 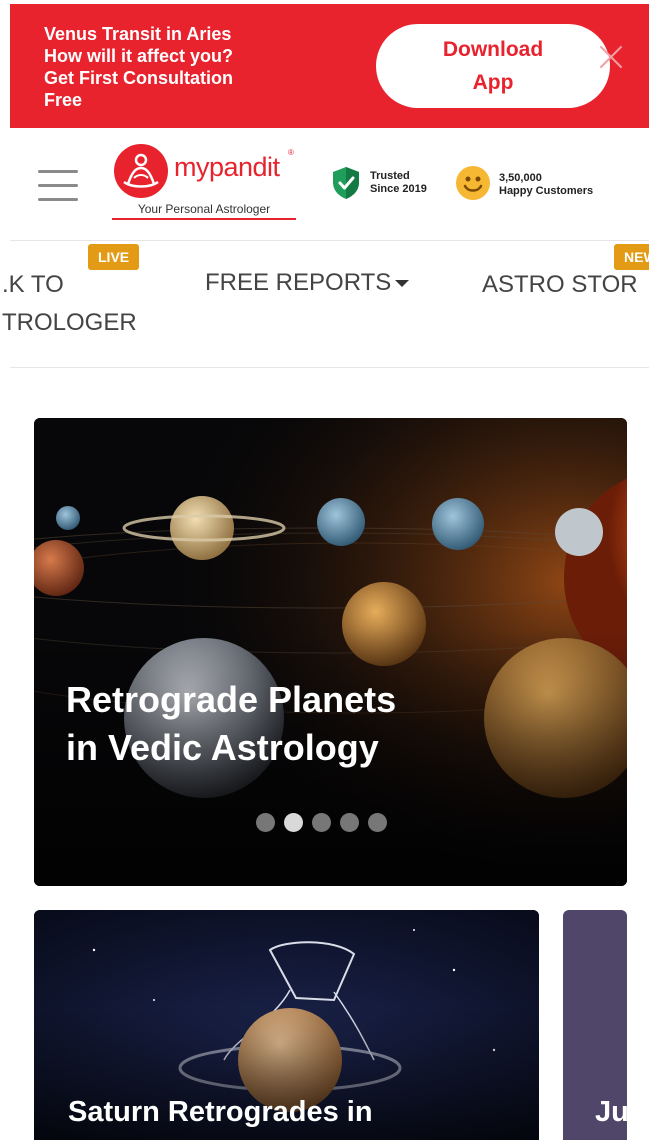 I want to click on card-title: Saturn Retrogrades in, so click(x=220, y=1112).